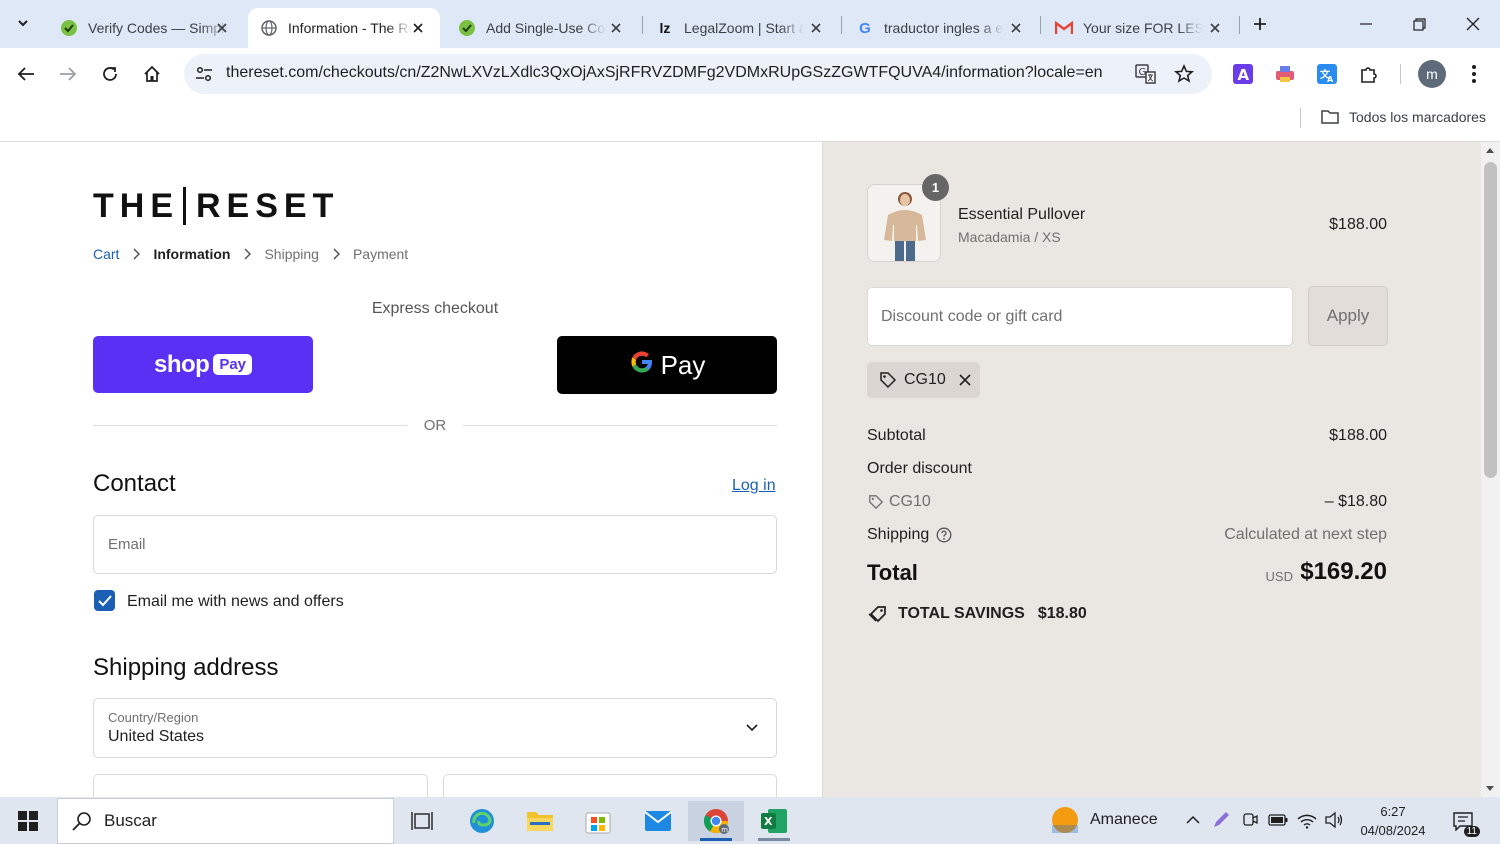  I want to click on breadcrumb-cart: Cart, so click(106, 254).